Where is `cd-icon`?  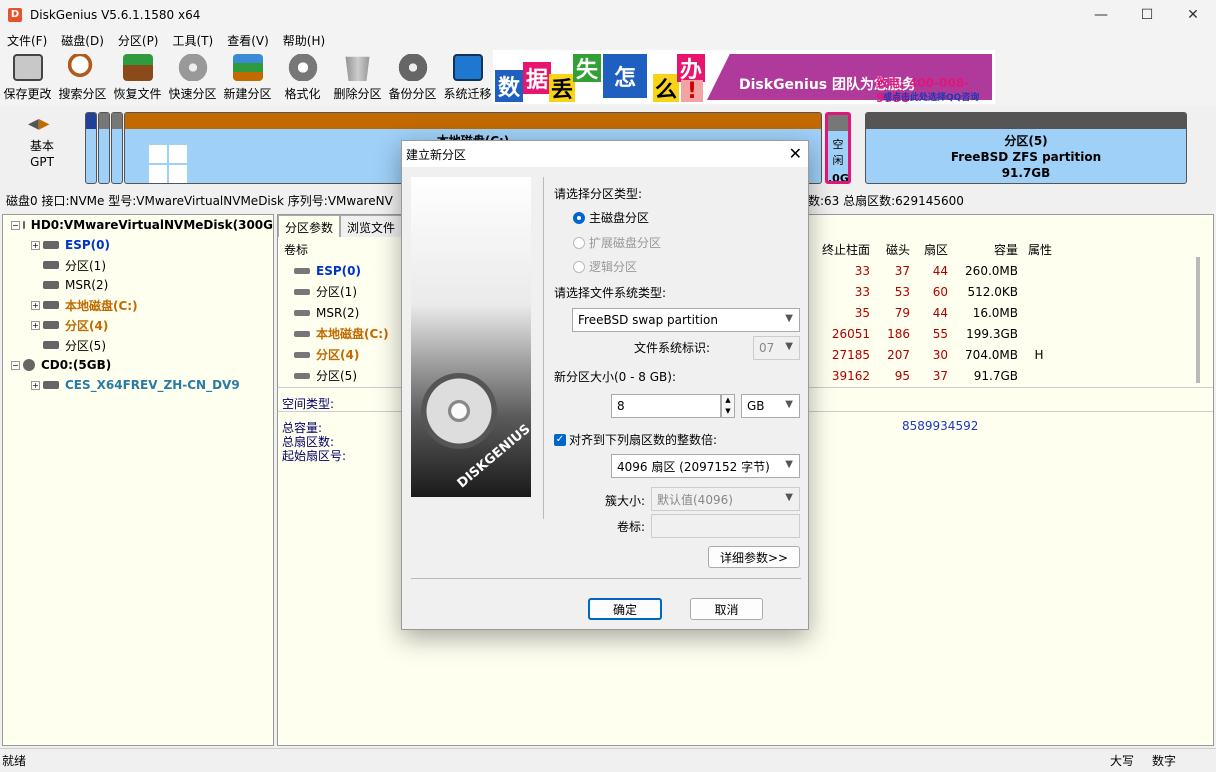
cd-icon is located at coordinates (29, 365).